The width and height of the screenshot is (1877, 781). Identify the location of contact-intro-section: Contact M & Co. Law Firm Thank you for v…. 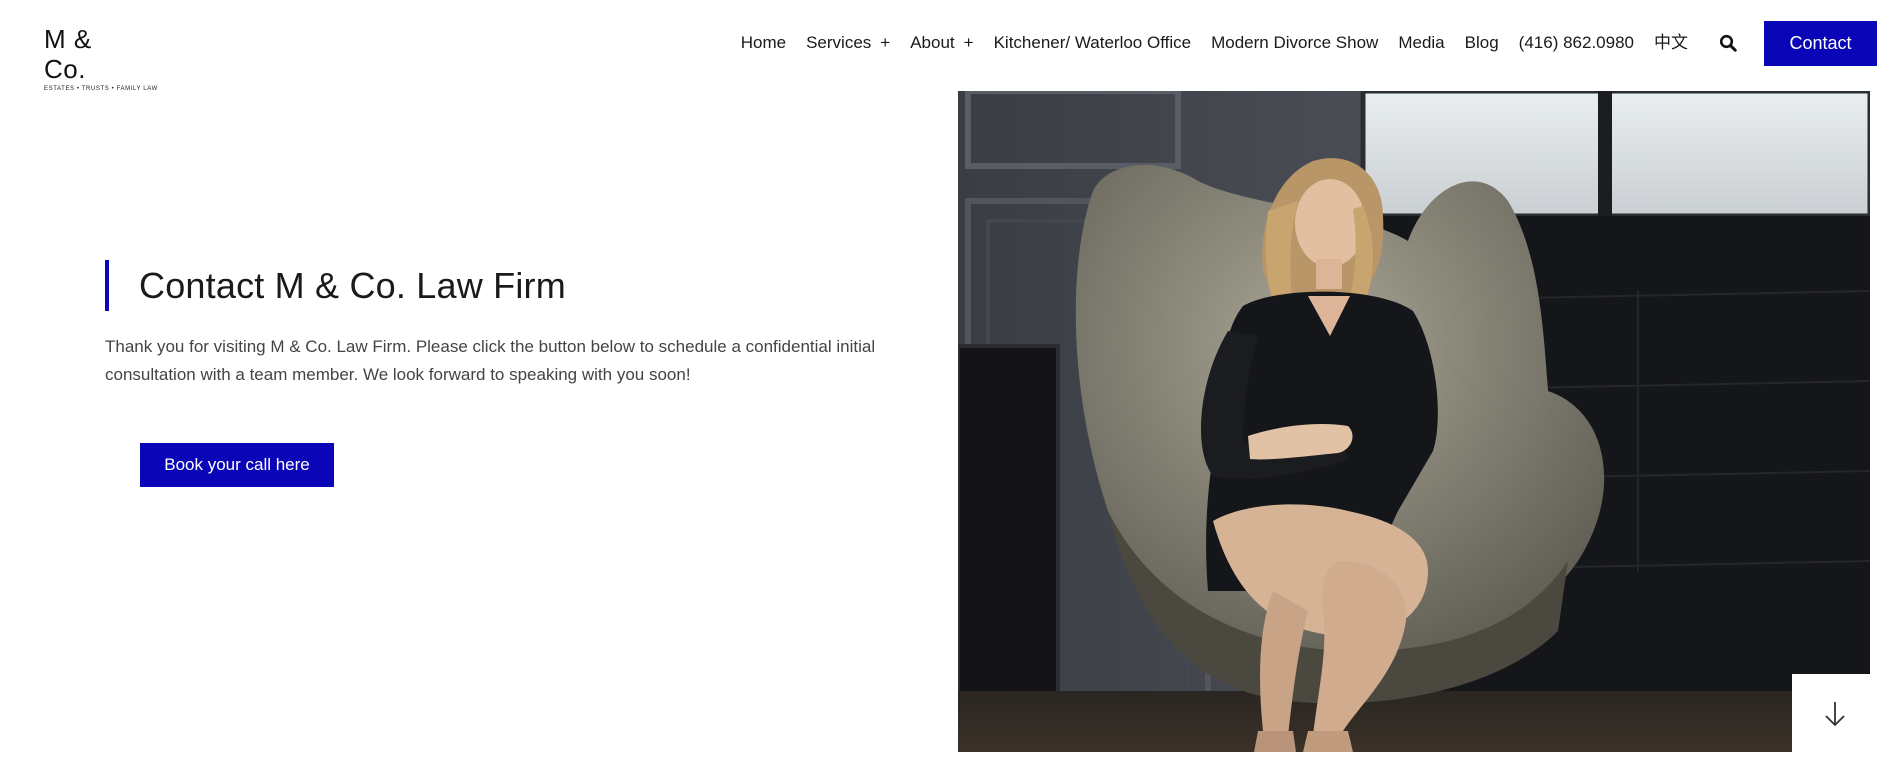
(525, 373).